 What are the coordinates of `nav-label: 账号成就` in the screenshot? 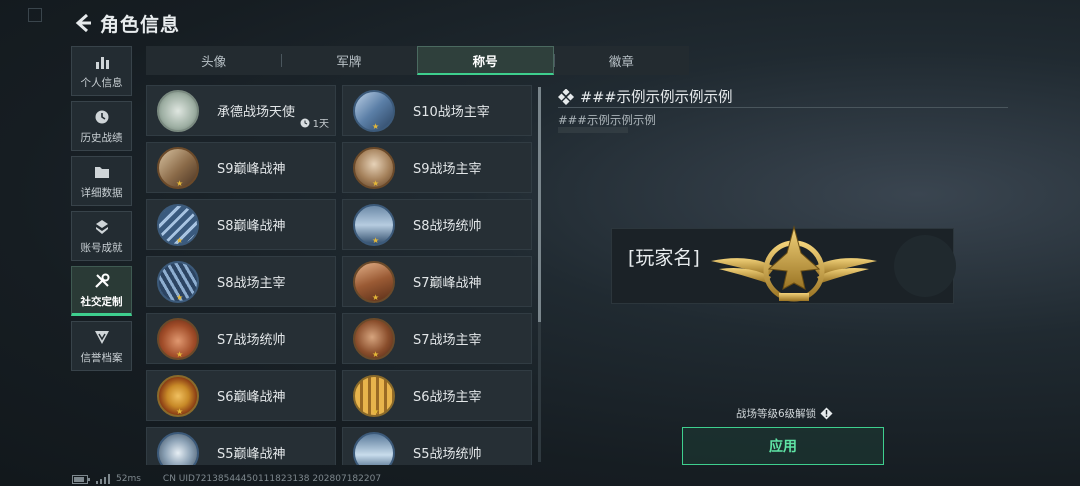 It's located at (101, 247).